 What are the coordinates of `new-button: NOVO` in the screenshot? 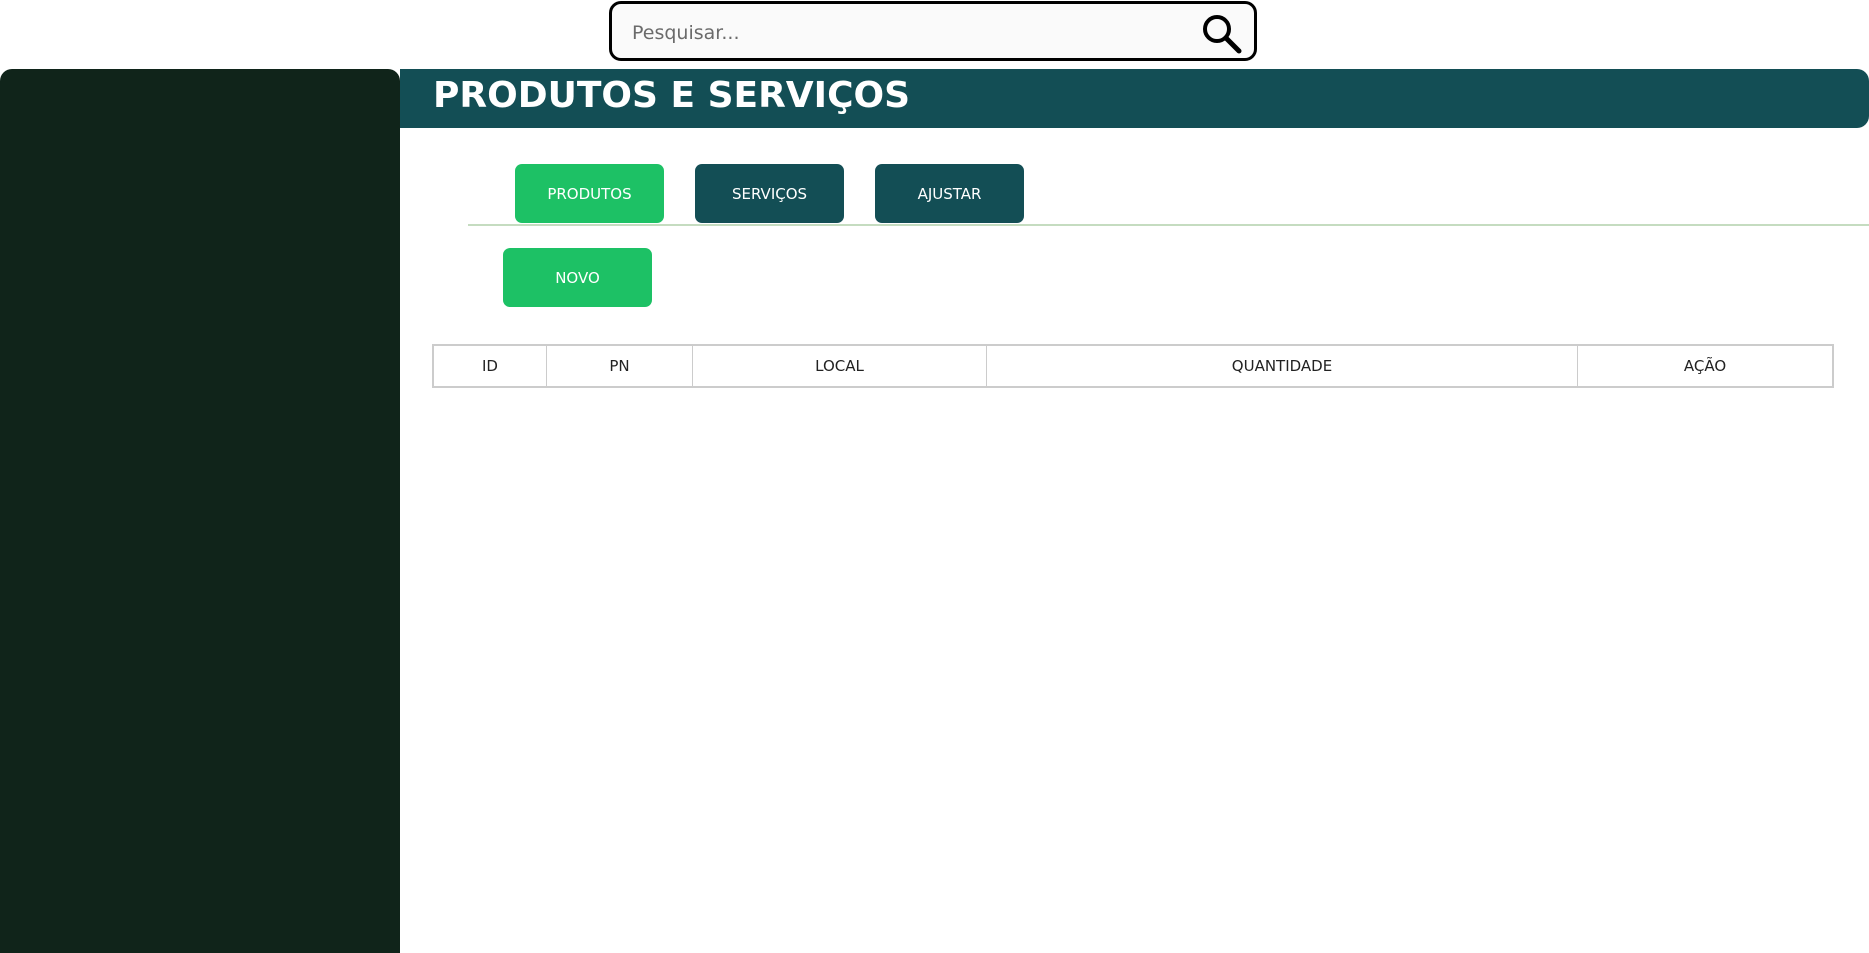 It's located at (577, 277).